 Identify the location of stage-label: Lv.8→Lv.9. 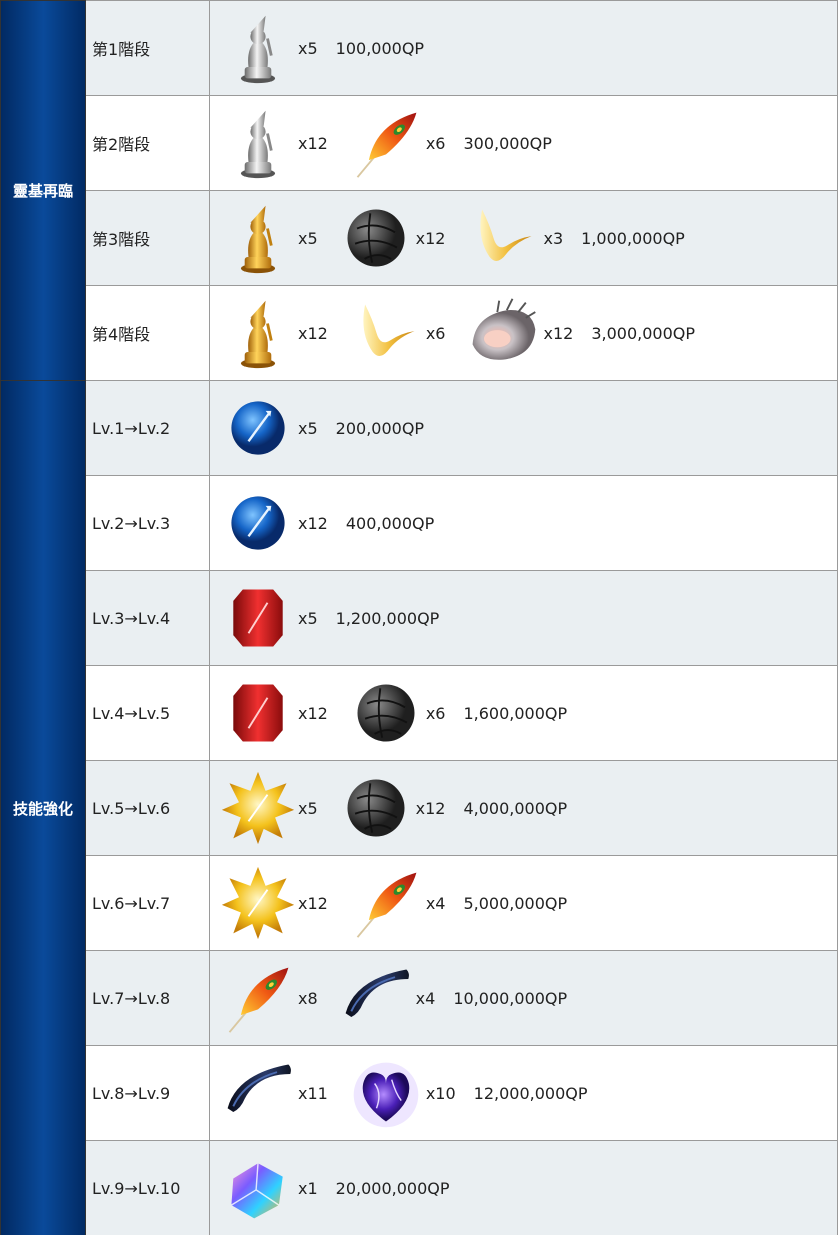
(147, 1093).